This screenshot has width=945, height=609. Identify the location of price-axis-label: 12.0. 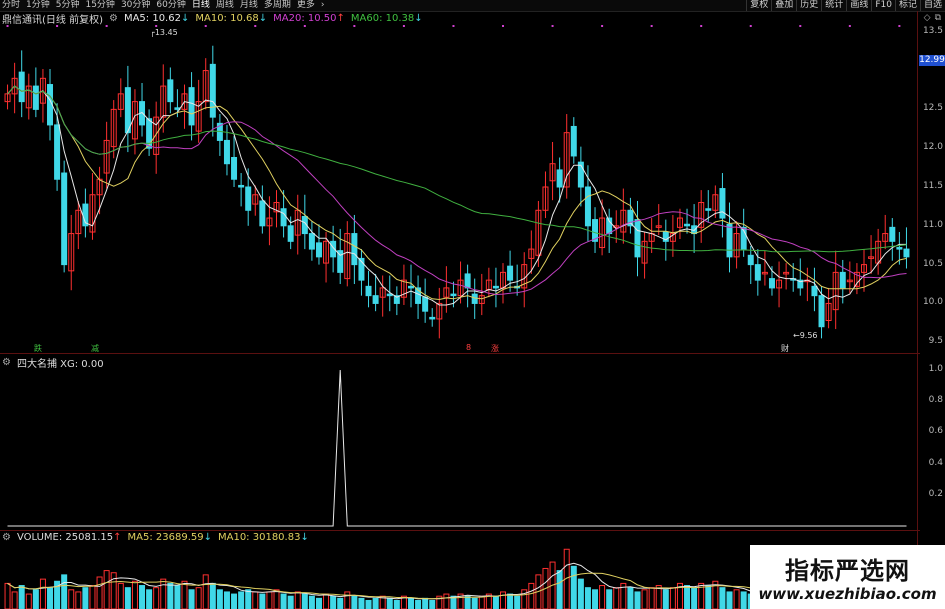
(932, 147).